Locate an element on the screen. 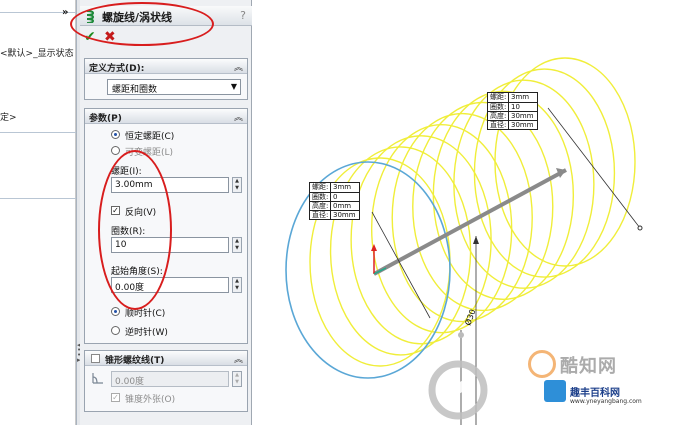 Image resolution: width=682 pixels, height=425 pixels. drag-handle is located at coordinates (461, 335).